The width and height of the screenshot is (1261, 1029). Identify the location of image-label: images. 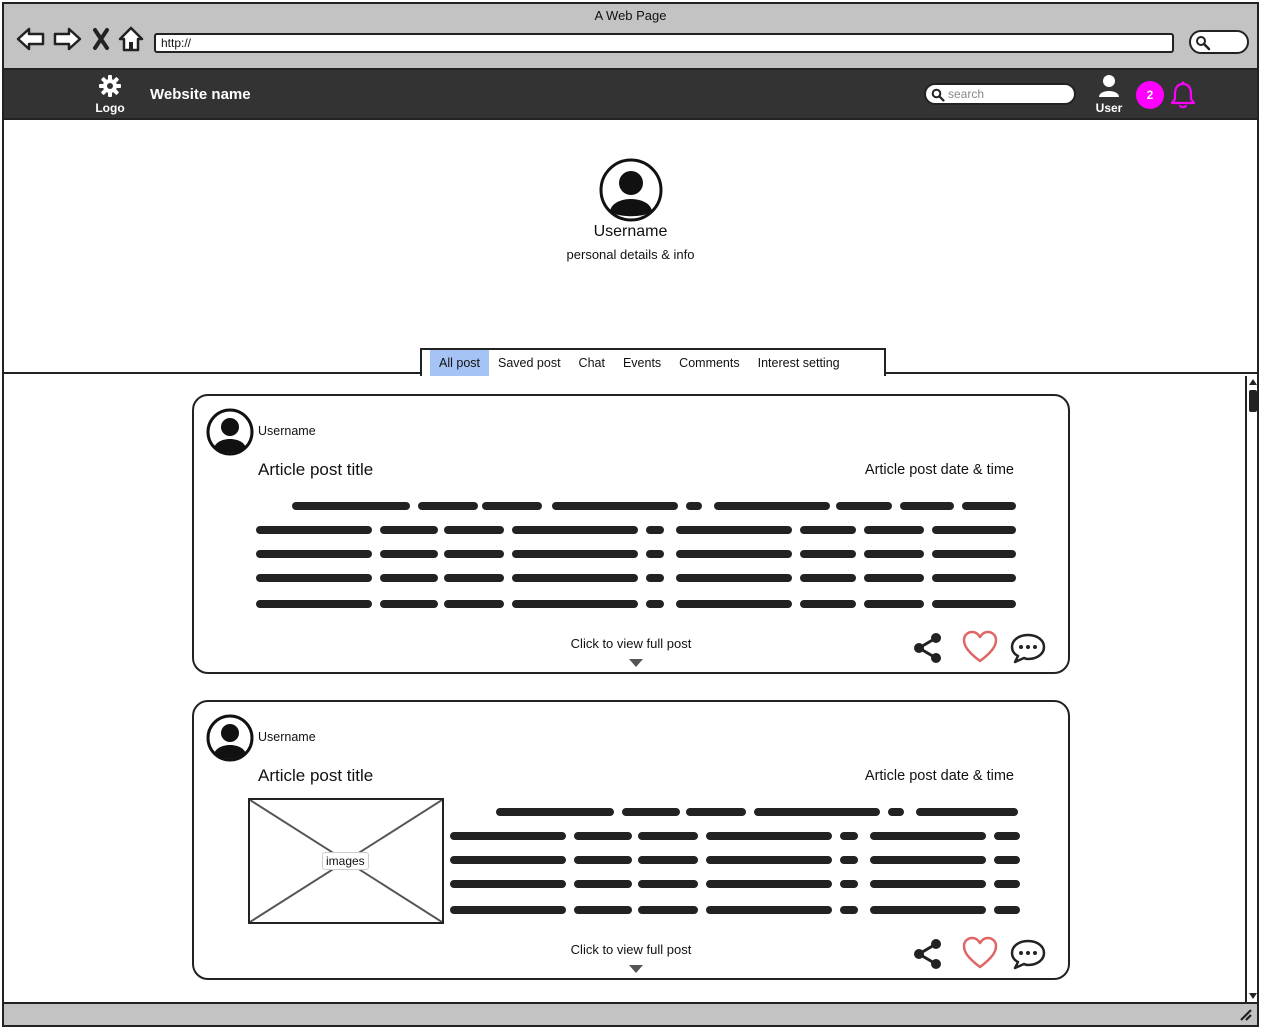
(345, 861).